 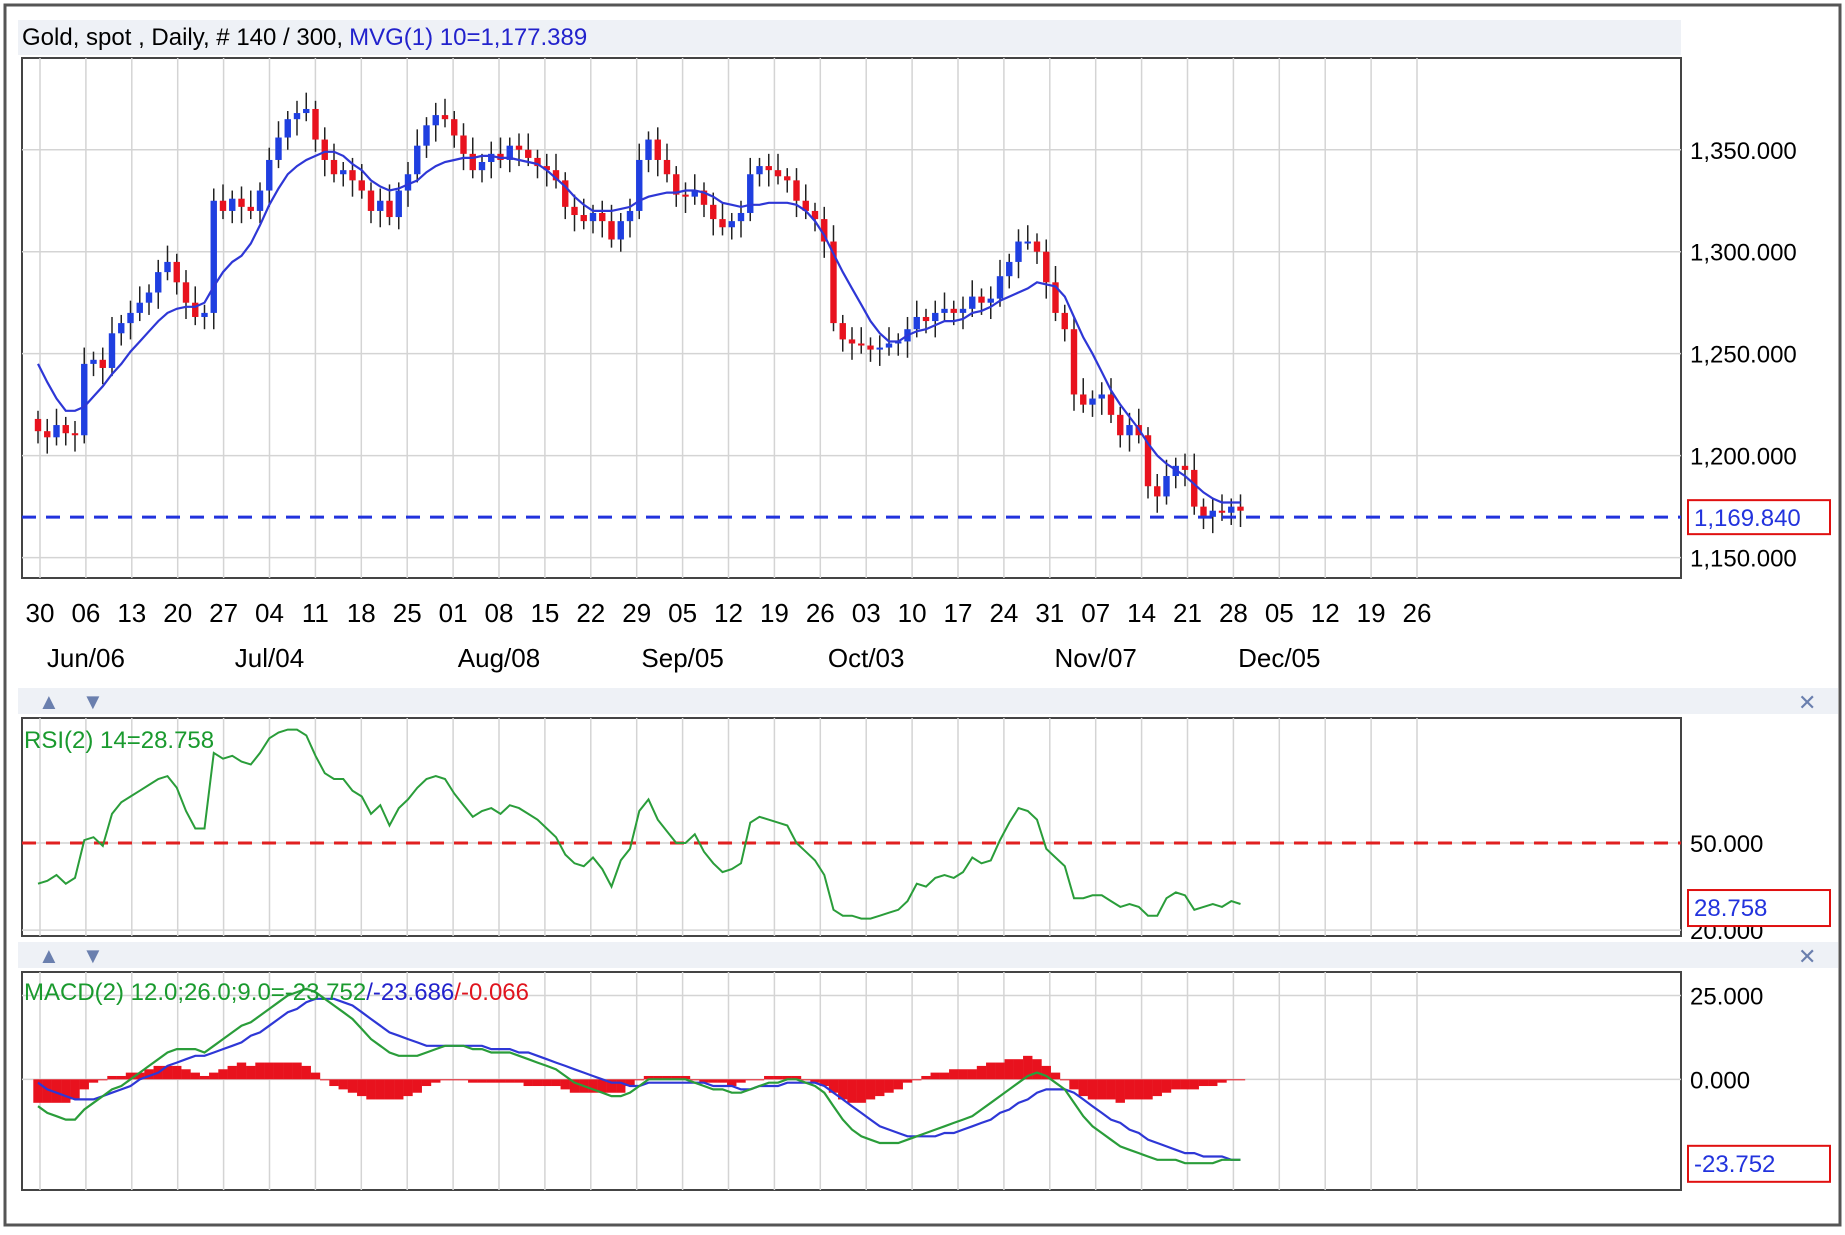 I want to click on rsi-current-label: 28.758, so click(x=1730, y=908).